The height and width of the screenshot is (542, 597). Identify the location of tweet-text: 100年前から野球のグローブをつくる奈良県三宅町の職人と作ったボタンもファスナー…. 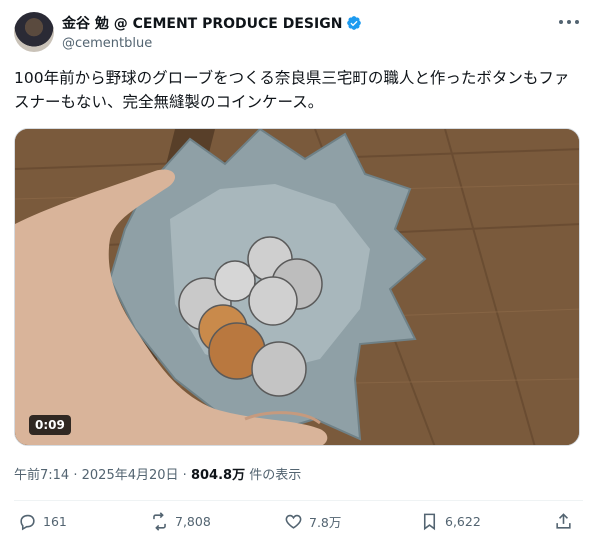
(292, 90).